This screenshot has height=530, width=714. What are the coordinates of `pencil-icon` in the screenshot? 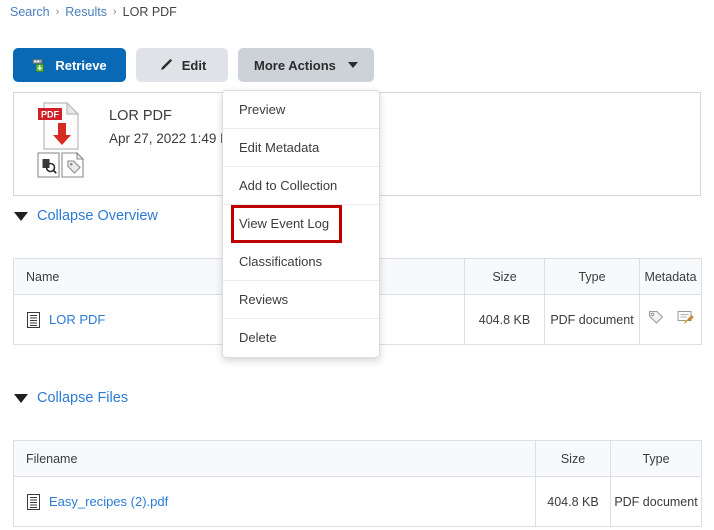 It's located at (166, 65).